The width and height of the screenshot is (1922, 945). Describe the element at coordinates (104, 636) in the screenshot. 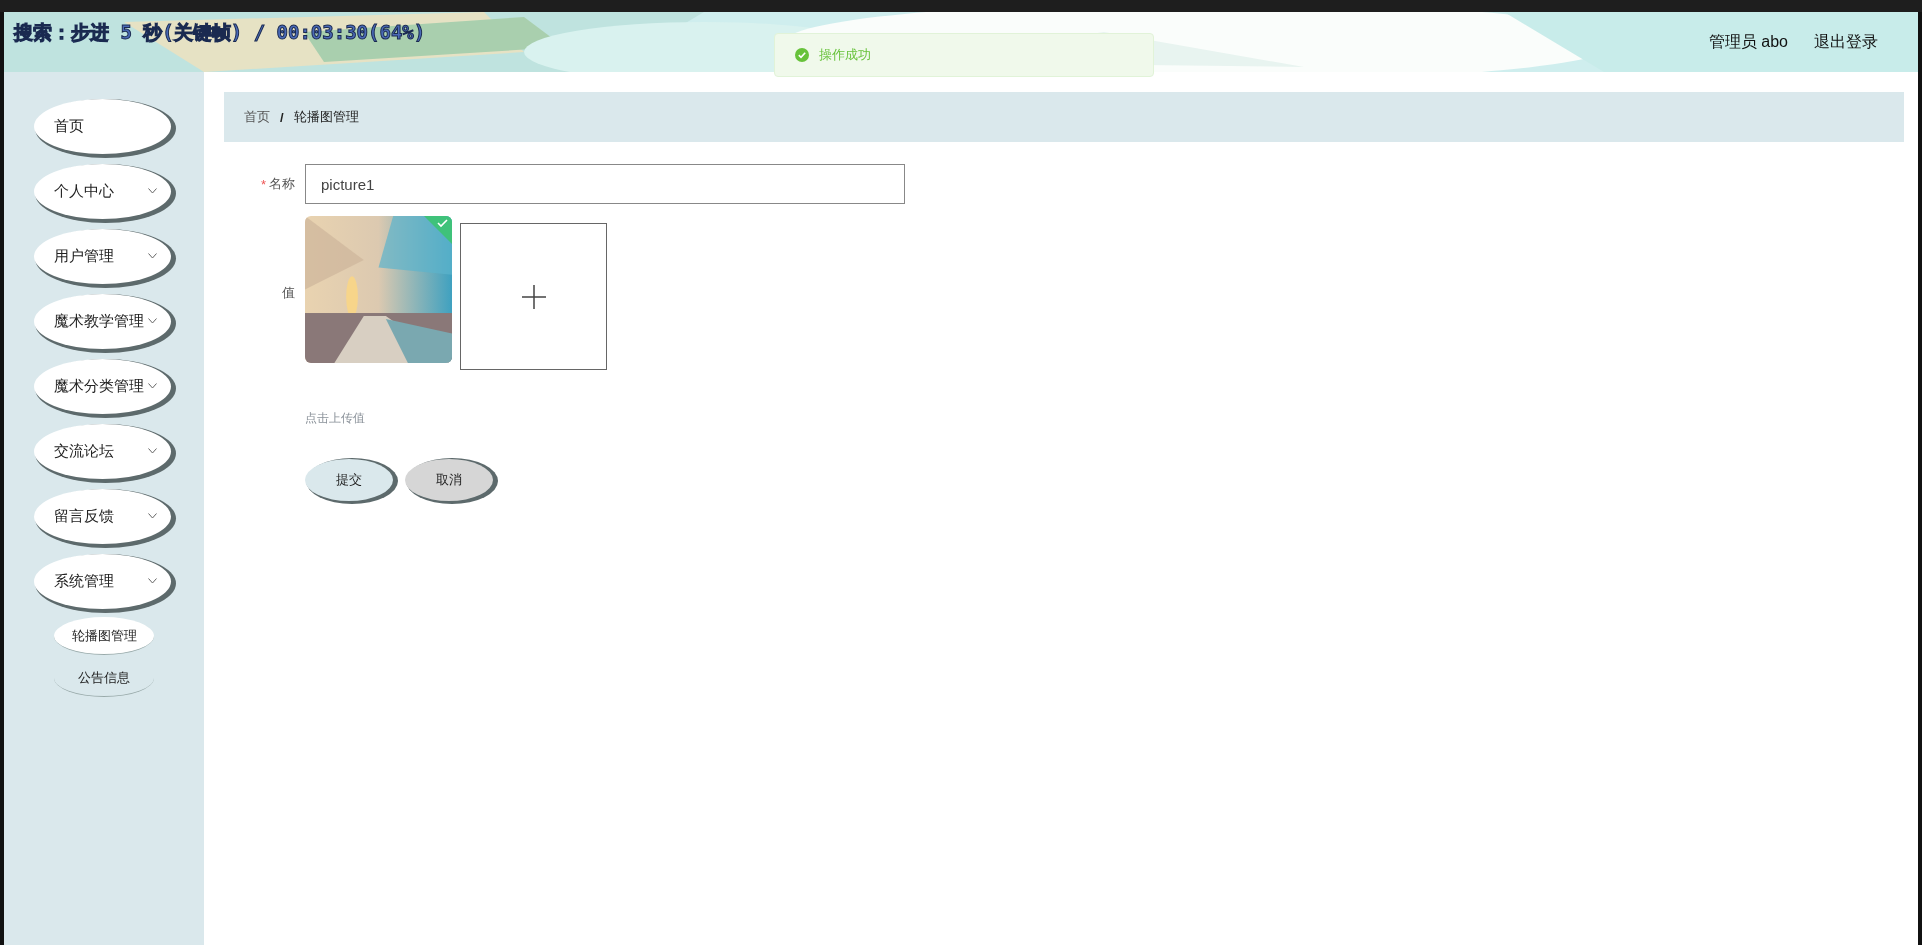

I see `submenu-item: 轮播图管理` at that location.